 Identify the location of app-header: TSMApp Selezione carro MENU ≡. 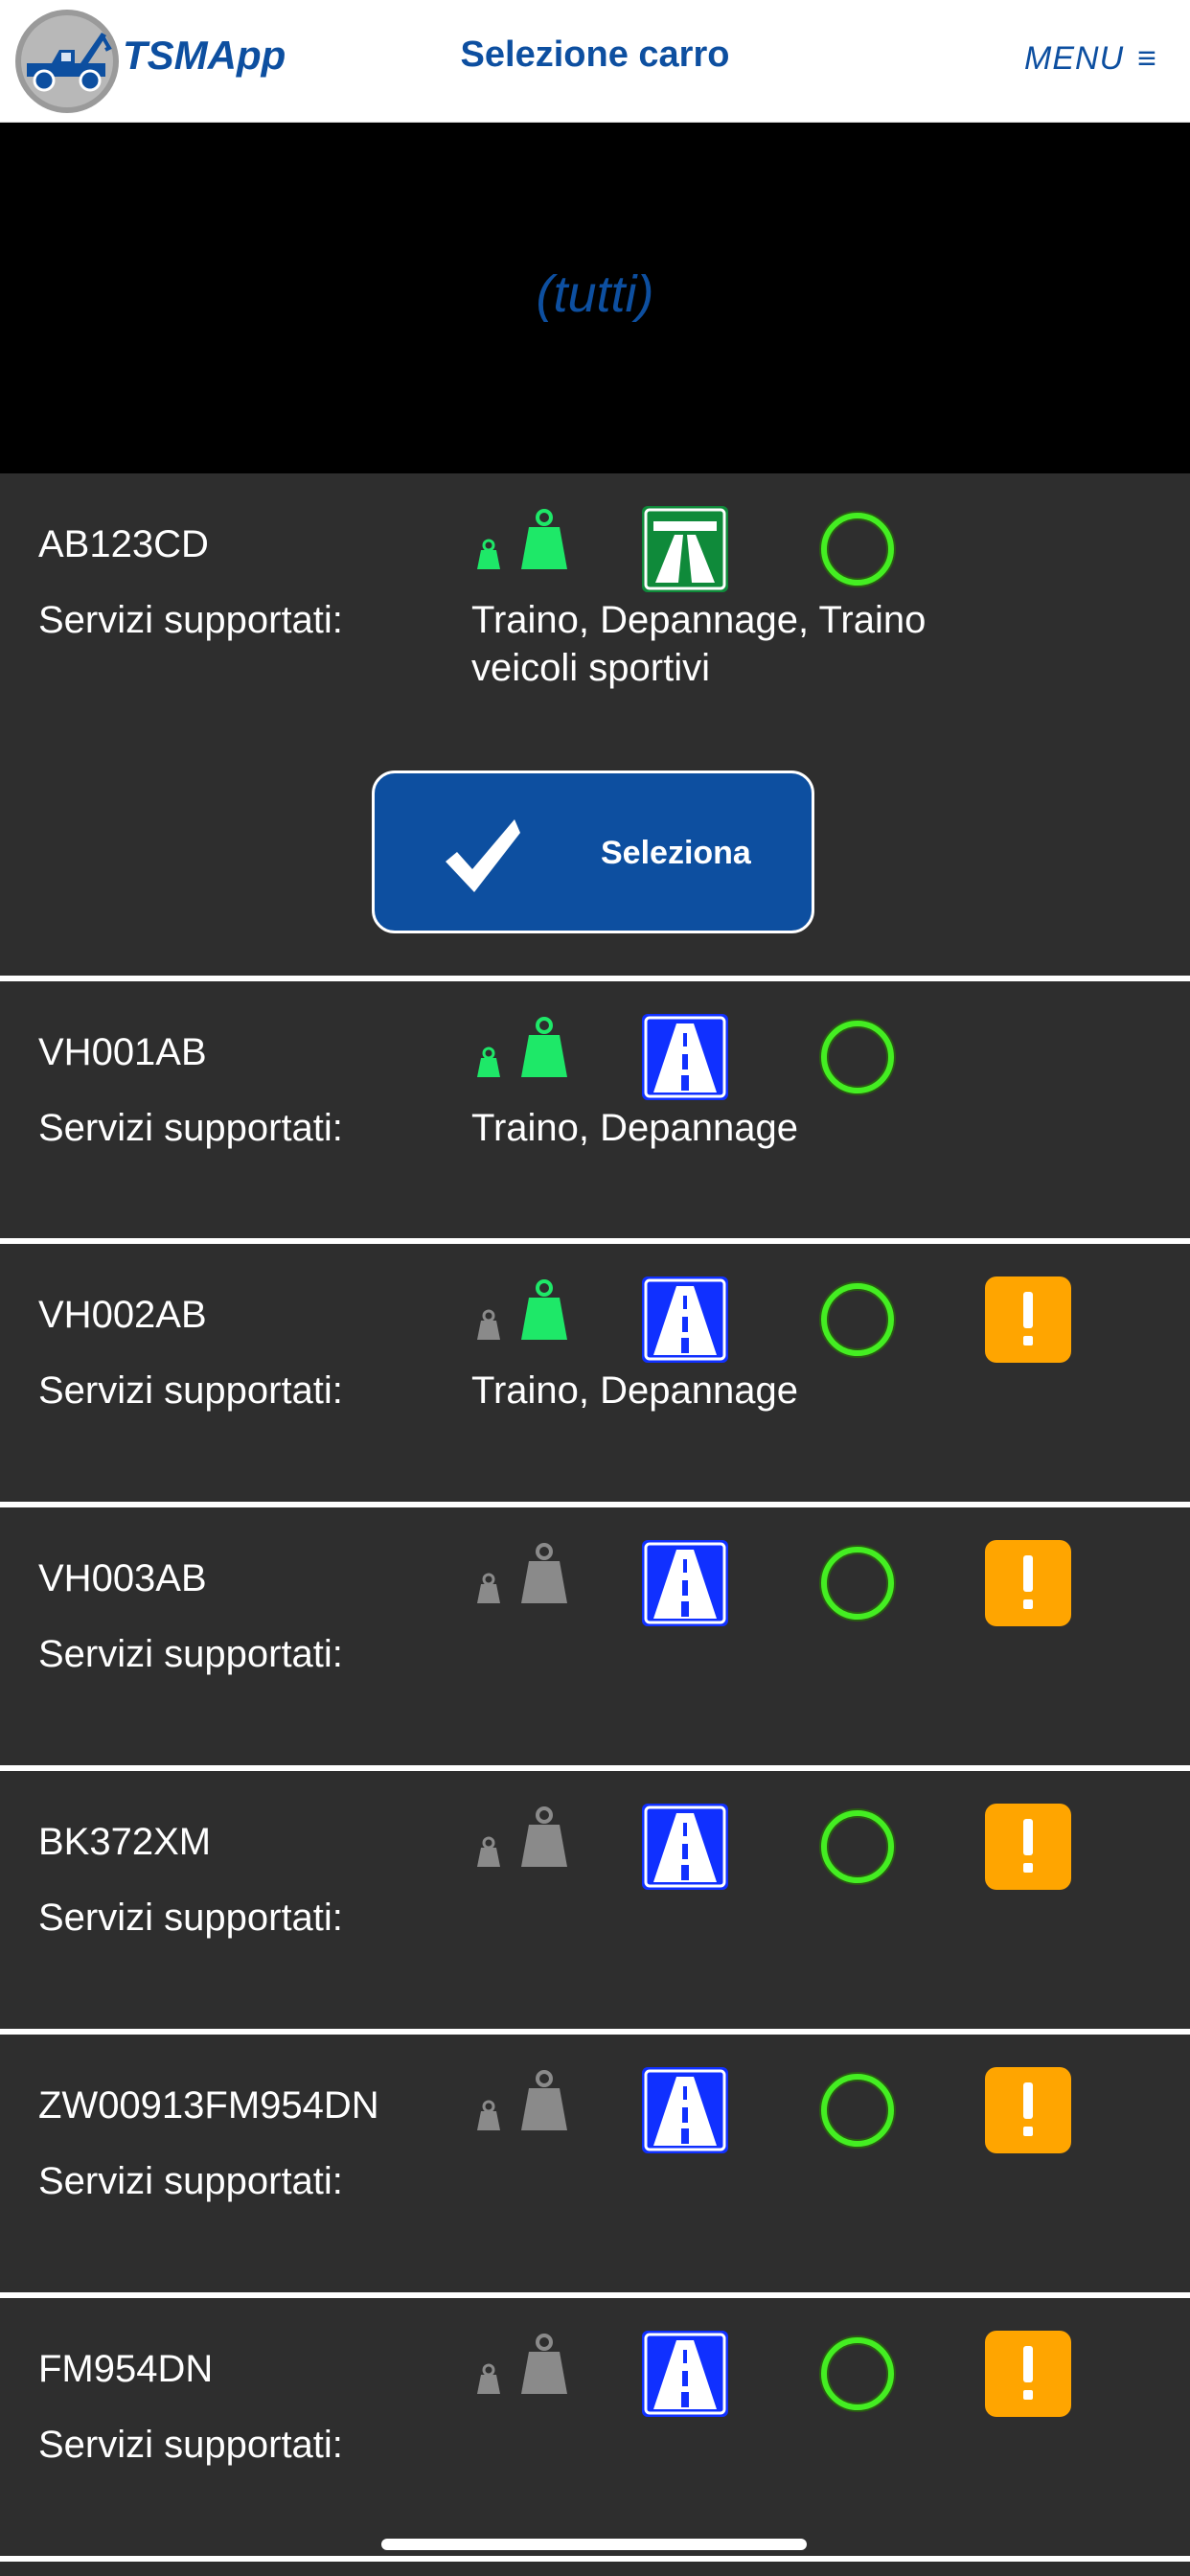
(595, 62).